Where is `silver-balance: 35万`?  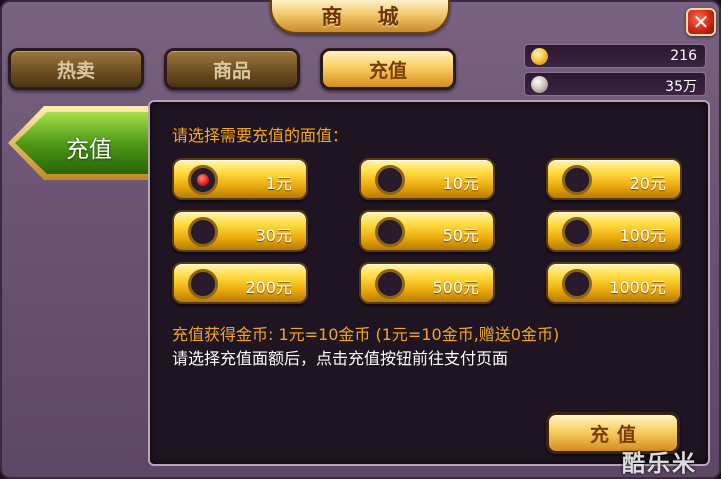
silver-balance: 35万 is located at coordinates (615, 84).